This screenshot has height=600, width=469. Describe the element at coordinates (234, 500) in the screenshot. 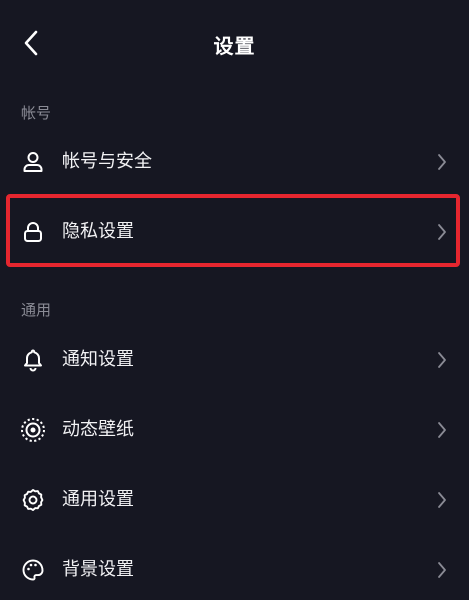

I see `settings-item-general: 通用设置` at that location.